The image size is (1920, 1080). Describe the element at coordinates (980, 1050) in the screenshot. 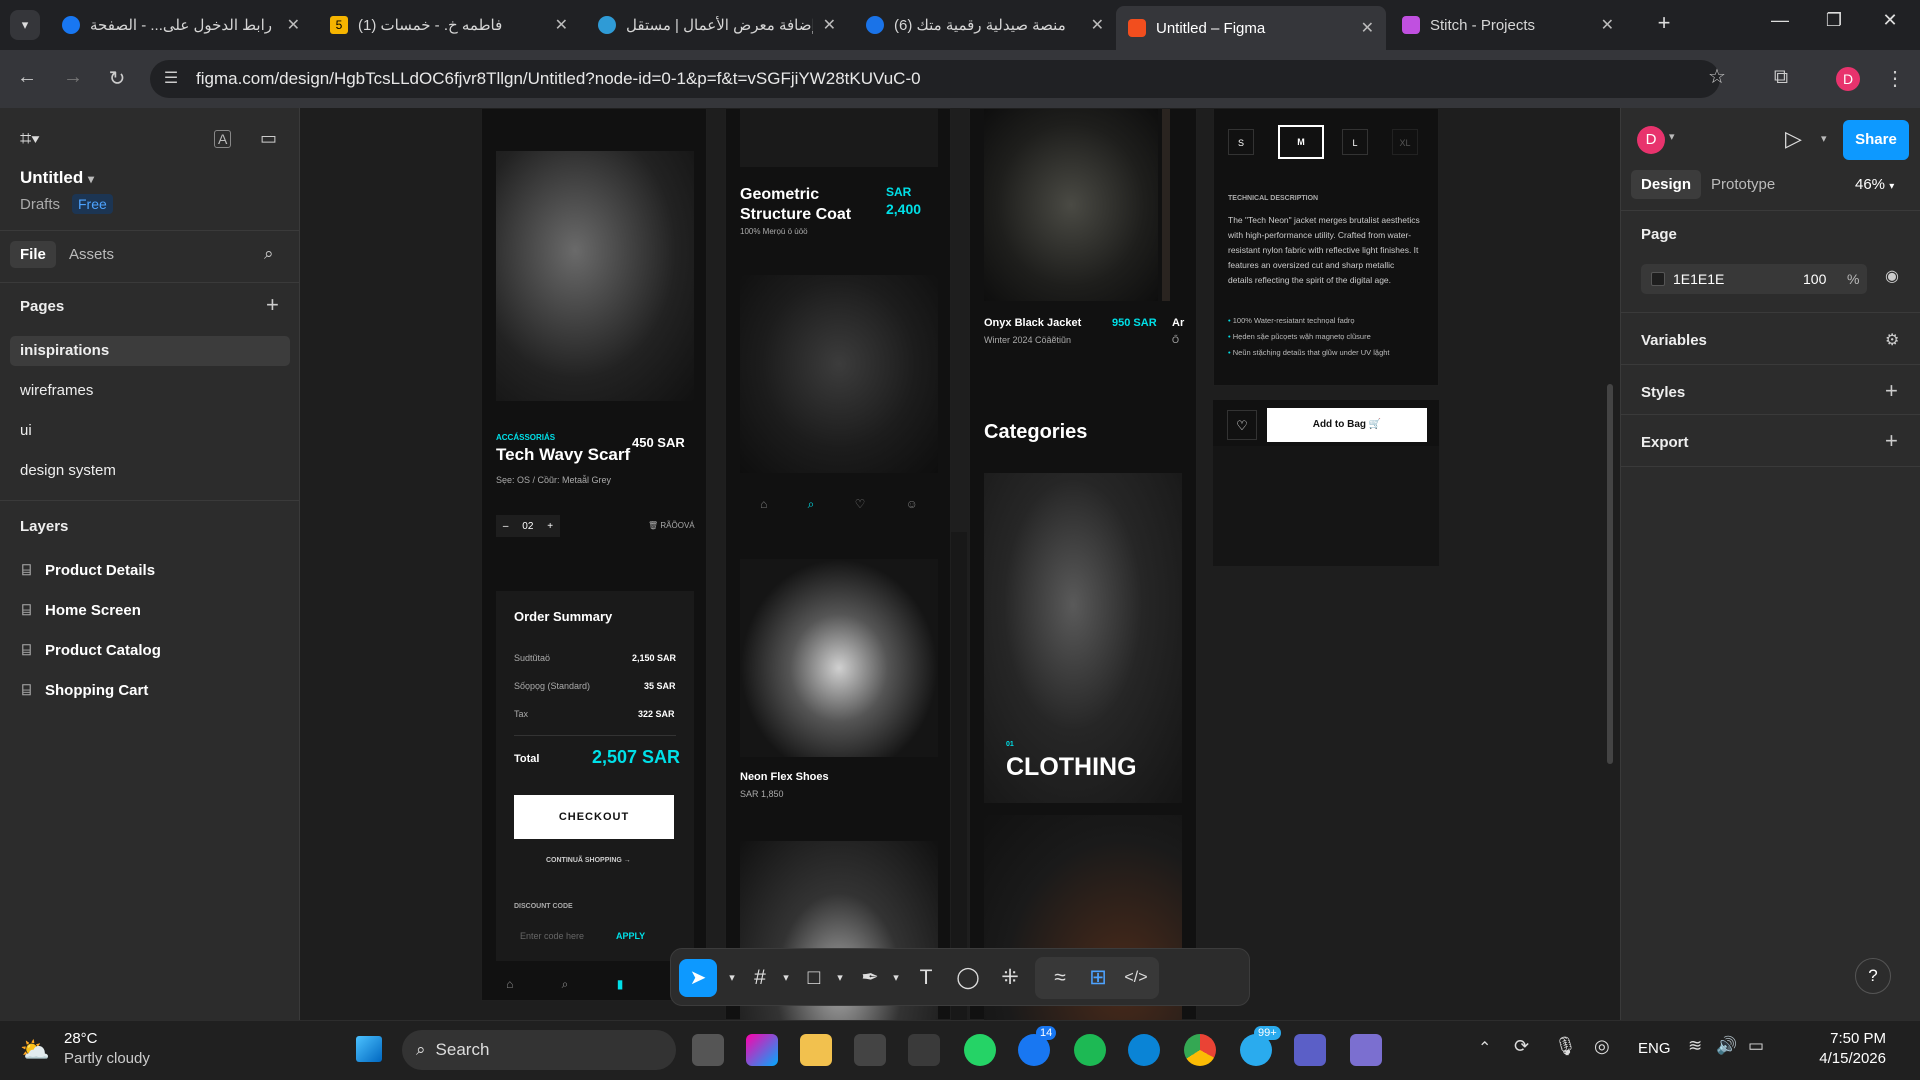

I see `whatsapp-icon` at that location.